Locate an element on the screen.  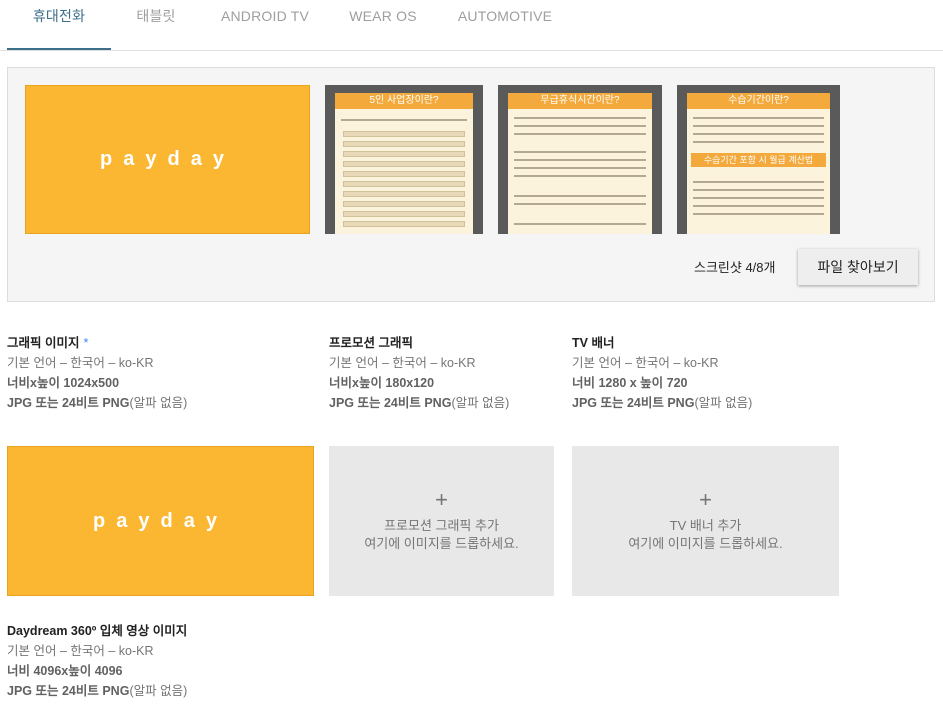
asset-title: TV 배너 is located at coordinates (593, 343).